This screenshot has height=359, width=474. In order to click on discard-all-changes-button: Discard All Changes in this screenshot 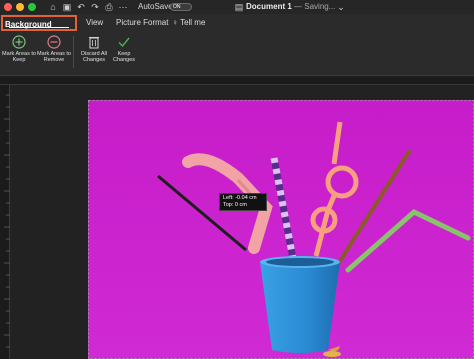, I will do `click(94, 48)`.